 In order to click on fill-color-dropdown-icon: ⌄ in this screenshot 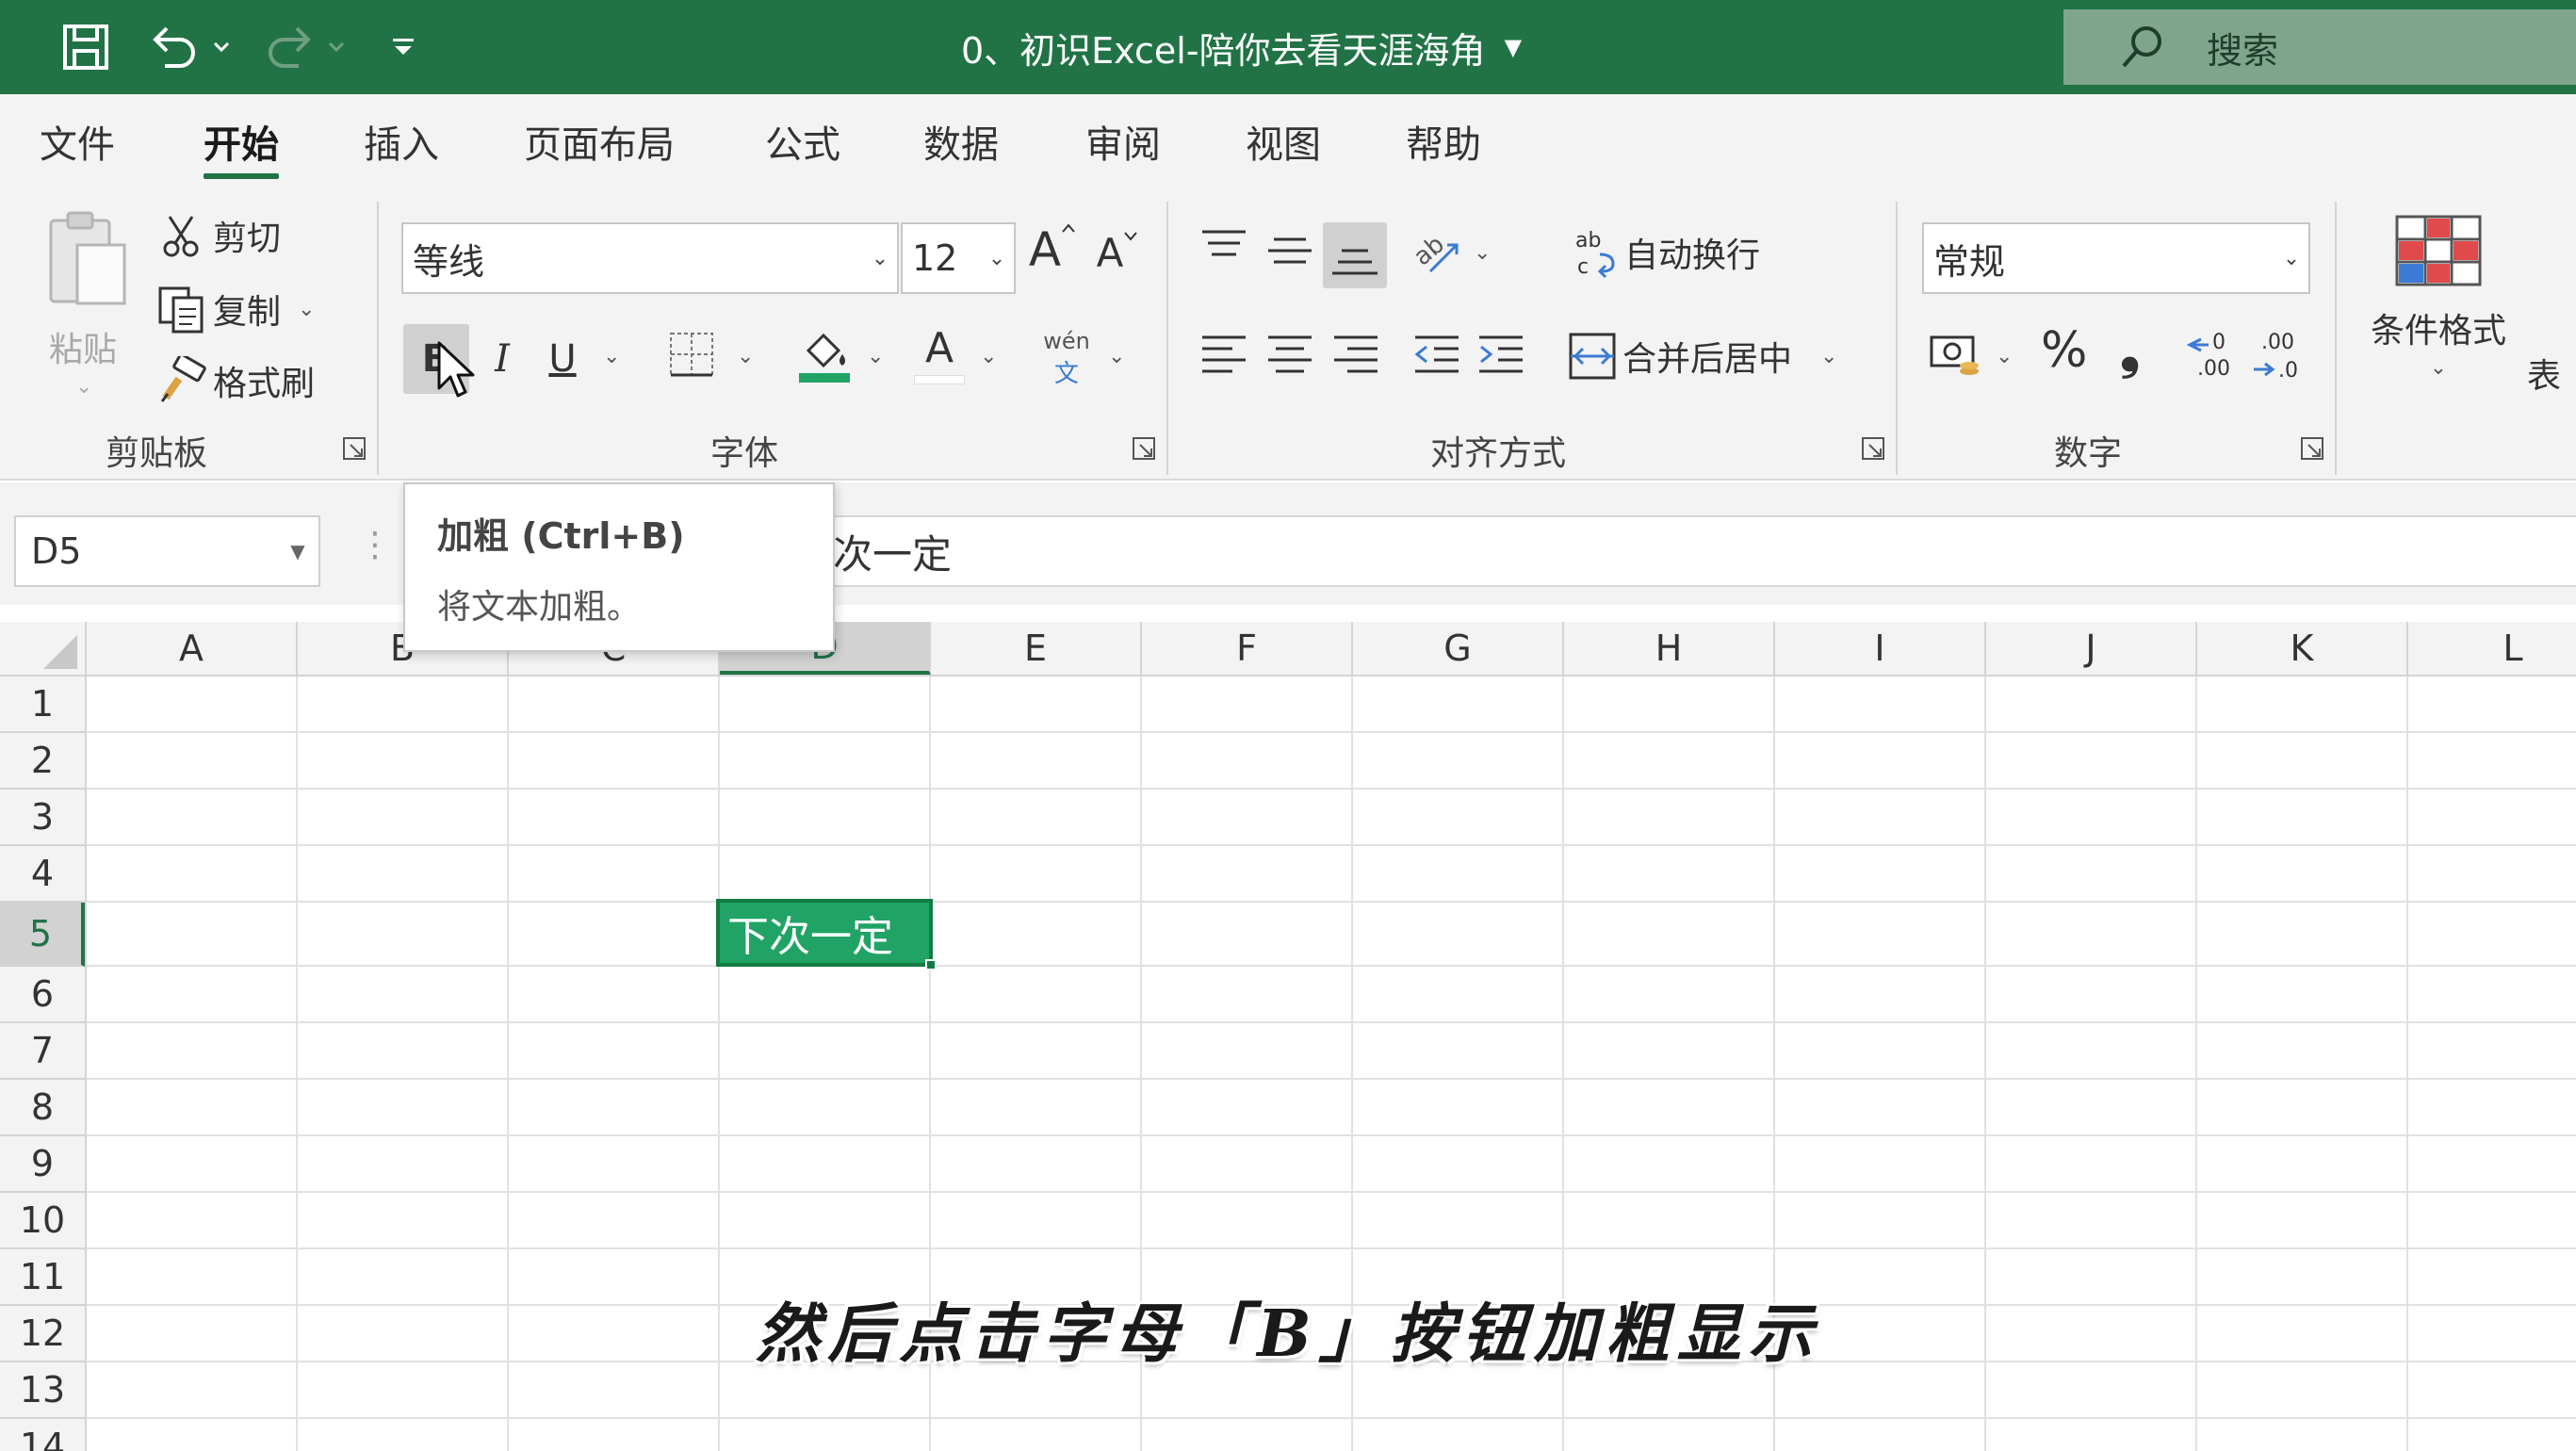, I will do `click(875, 356)`.